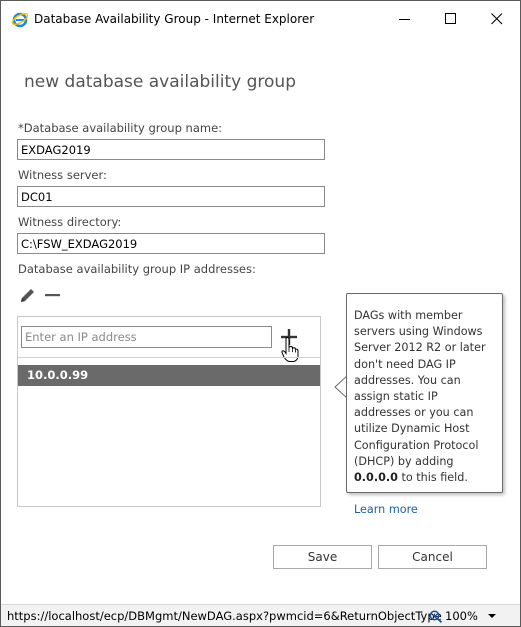 The height and width of the screenshot is (627, 521). What do you see at coordinates (171, 243) in the screenshot?
I see `witness-directory-input: C:\FSW_EXDAG2019` at bounding box center [171, 243].